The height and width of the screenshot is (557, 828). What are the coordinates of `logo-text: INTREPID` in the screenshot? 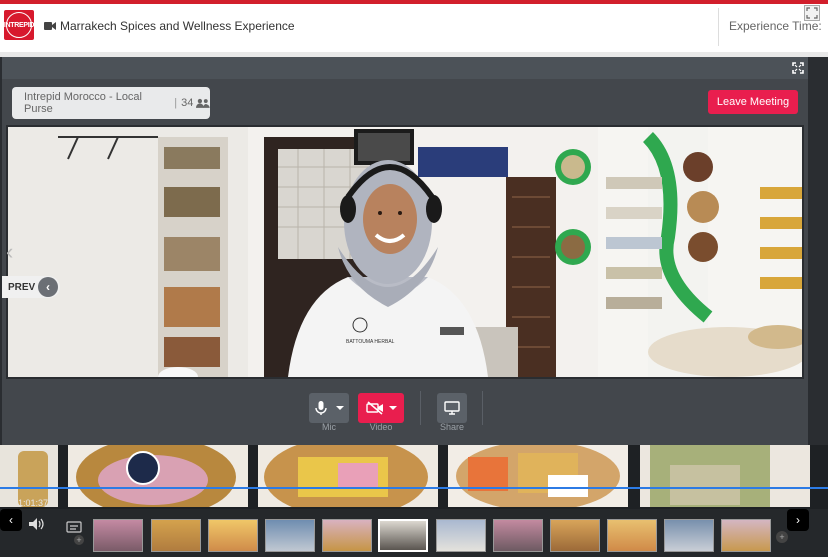 It's located at (19, 25).